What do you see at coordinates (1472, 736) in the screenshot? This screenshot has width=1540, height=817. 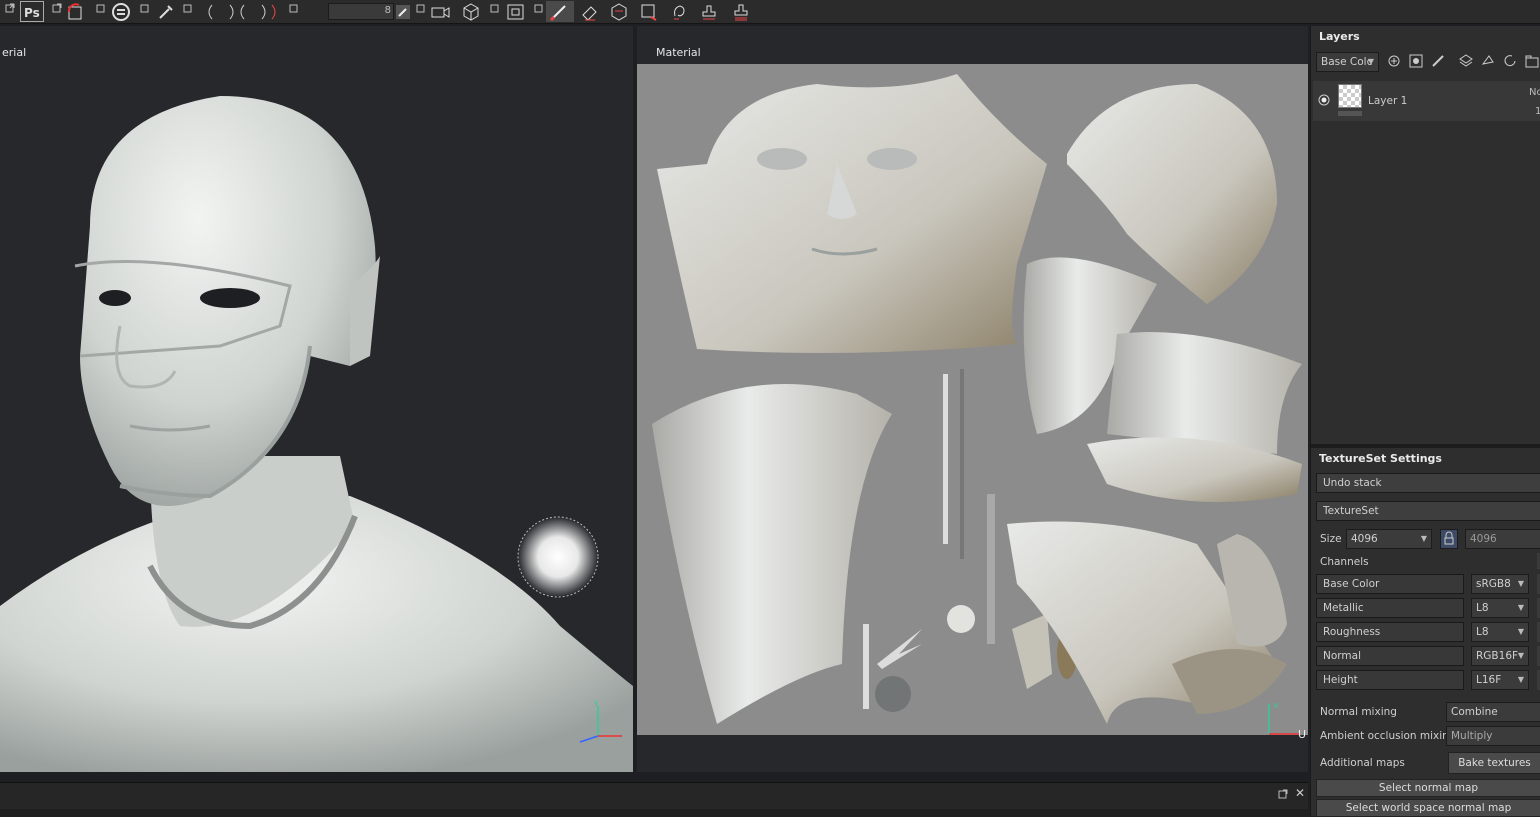 I see `ao-mixing-value: Multiply` at bounding box center [1472, 736].